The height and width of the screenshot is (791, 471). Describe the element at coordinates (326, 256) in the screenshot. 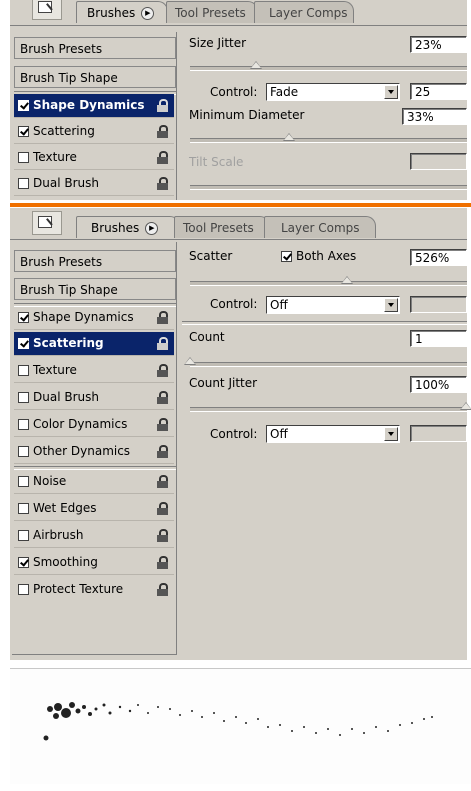

I see `checkbox-label: Both Axes` at that location.